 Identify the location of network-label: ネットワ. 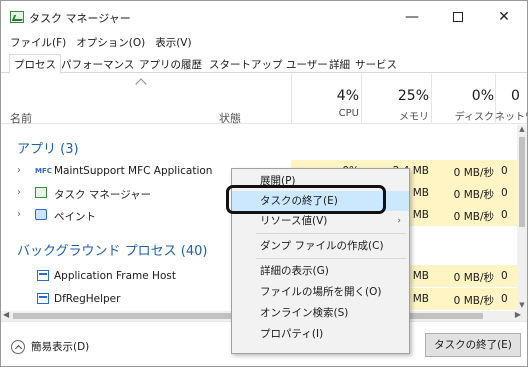
(511, 117).